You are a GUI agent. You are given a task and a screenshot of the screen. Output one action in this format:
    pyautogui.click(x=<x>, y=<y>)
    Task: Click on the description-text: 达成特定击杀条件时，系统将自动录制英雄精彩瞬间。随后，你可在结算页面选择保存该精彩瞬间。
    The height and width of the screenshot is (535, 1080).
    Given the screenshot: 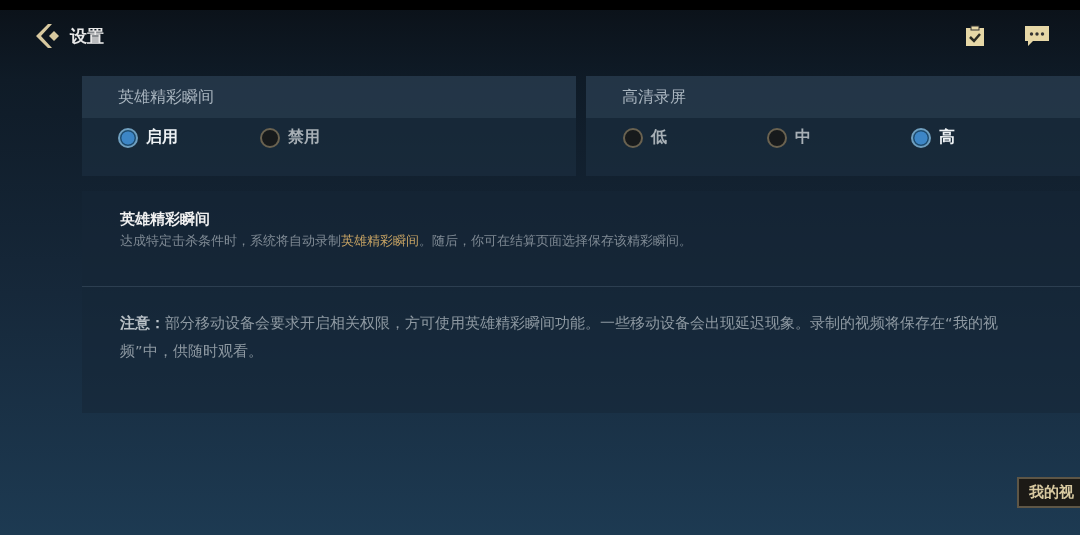 What is the action you would take?
    pyautogui.click(x=406, y=241)
    